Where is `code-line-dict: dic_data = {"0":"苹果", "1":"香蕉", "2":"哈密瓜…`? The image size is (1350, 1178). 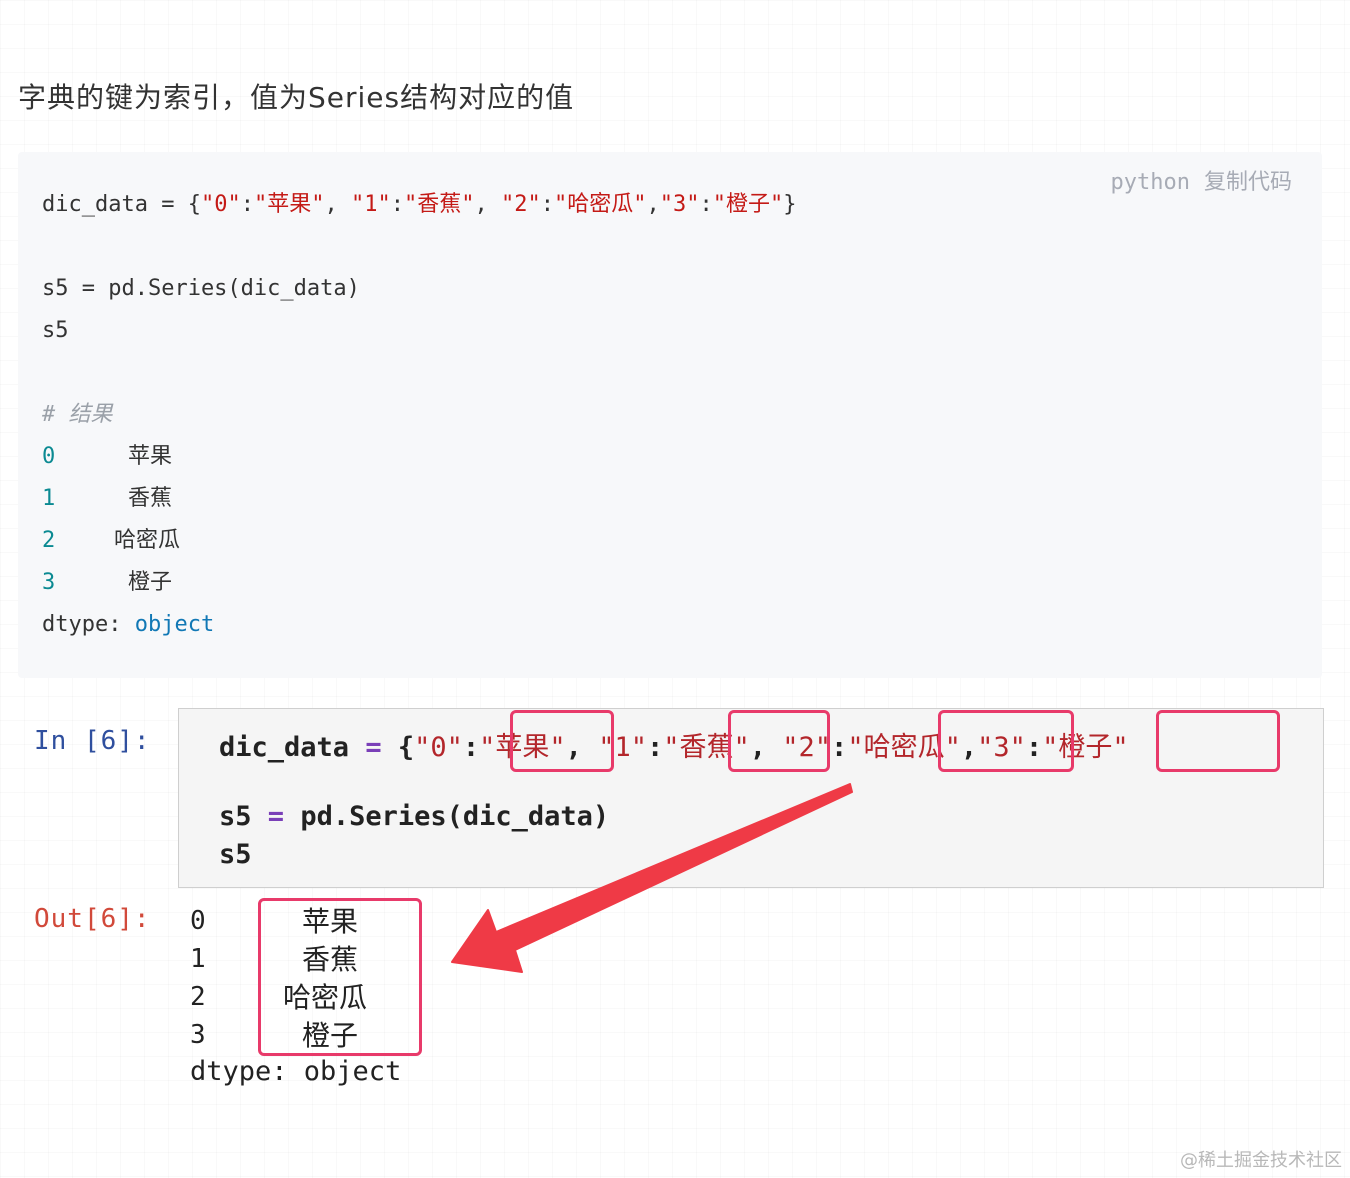
code-line-dict: dic_data = {"0":"苹果", "1":"香蕉", "2":"哈密瓜… is located at coordinates (419, 204).